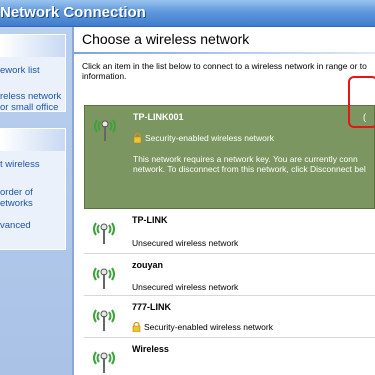 Image resolution: width=375 pixels, height=375 pixels. I want to click on network-name: TP-LINK, so click(150, 220).